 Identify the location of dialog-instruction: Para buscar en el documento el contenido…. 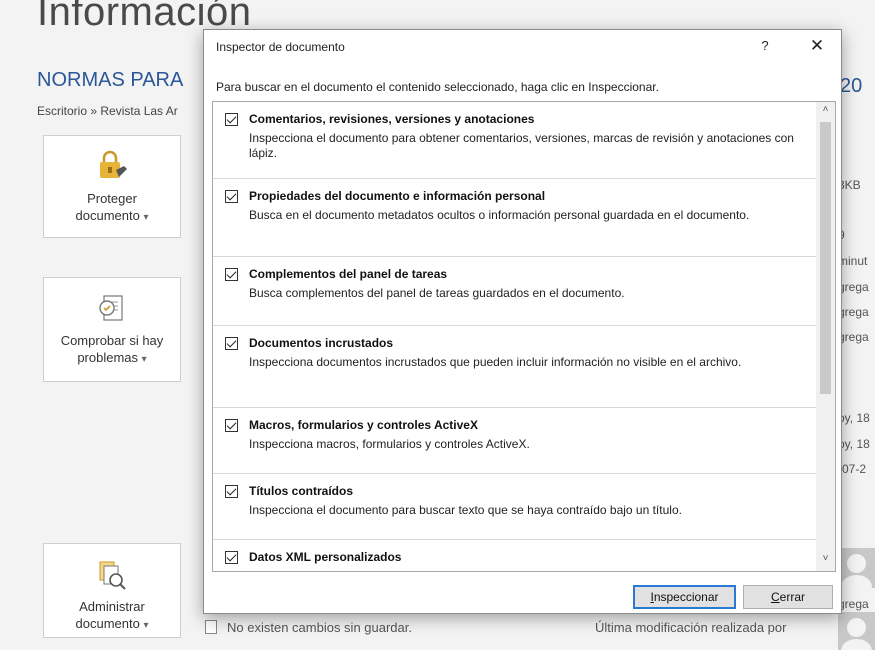
(437, 87).